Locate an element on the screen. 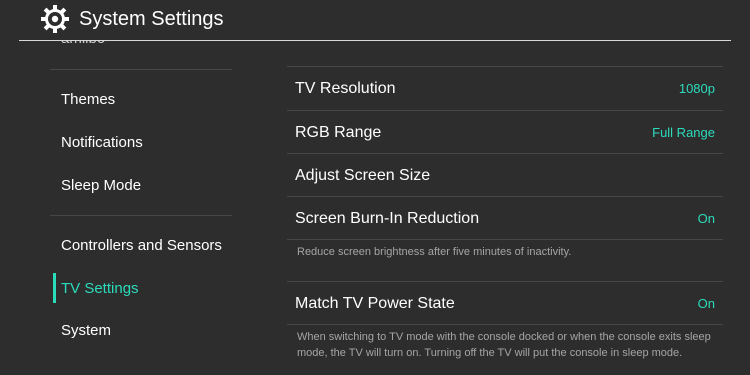  row-label: TV Resolution is located at coordinates (345, 88).